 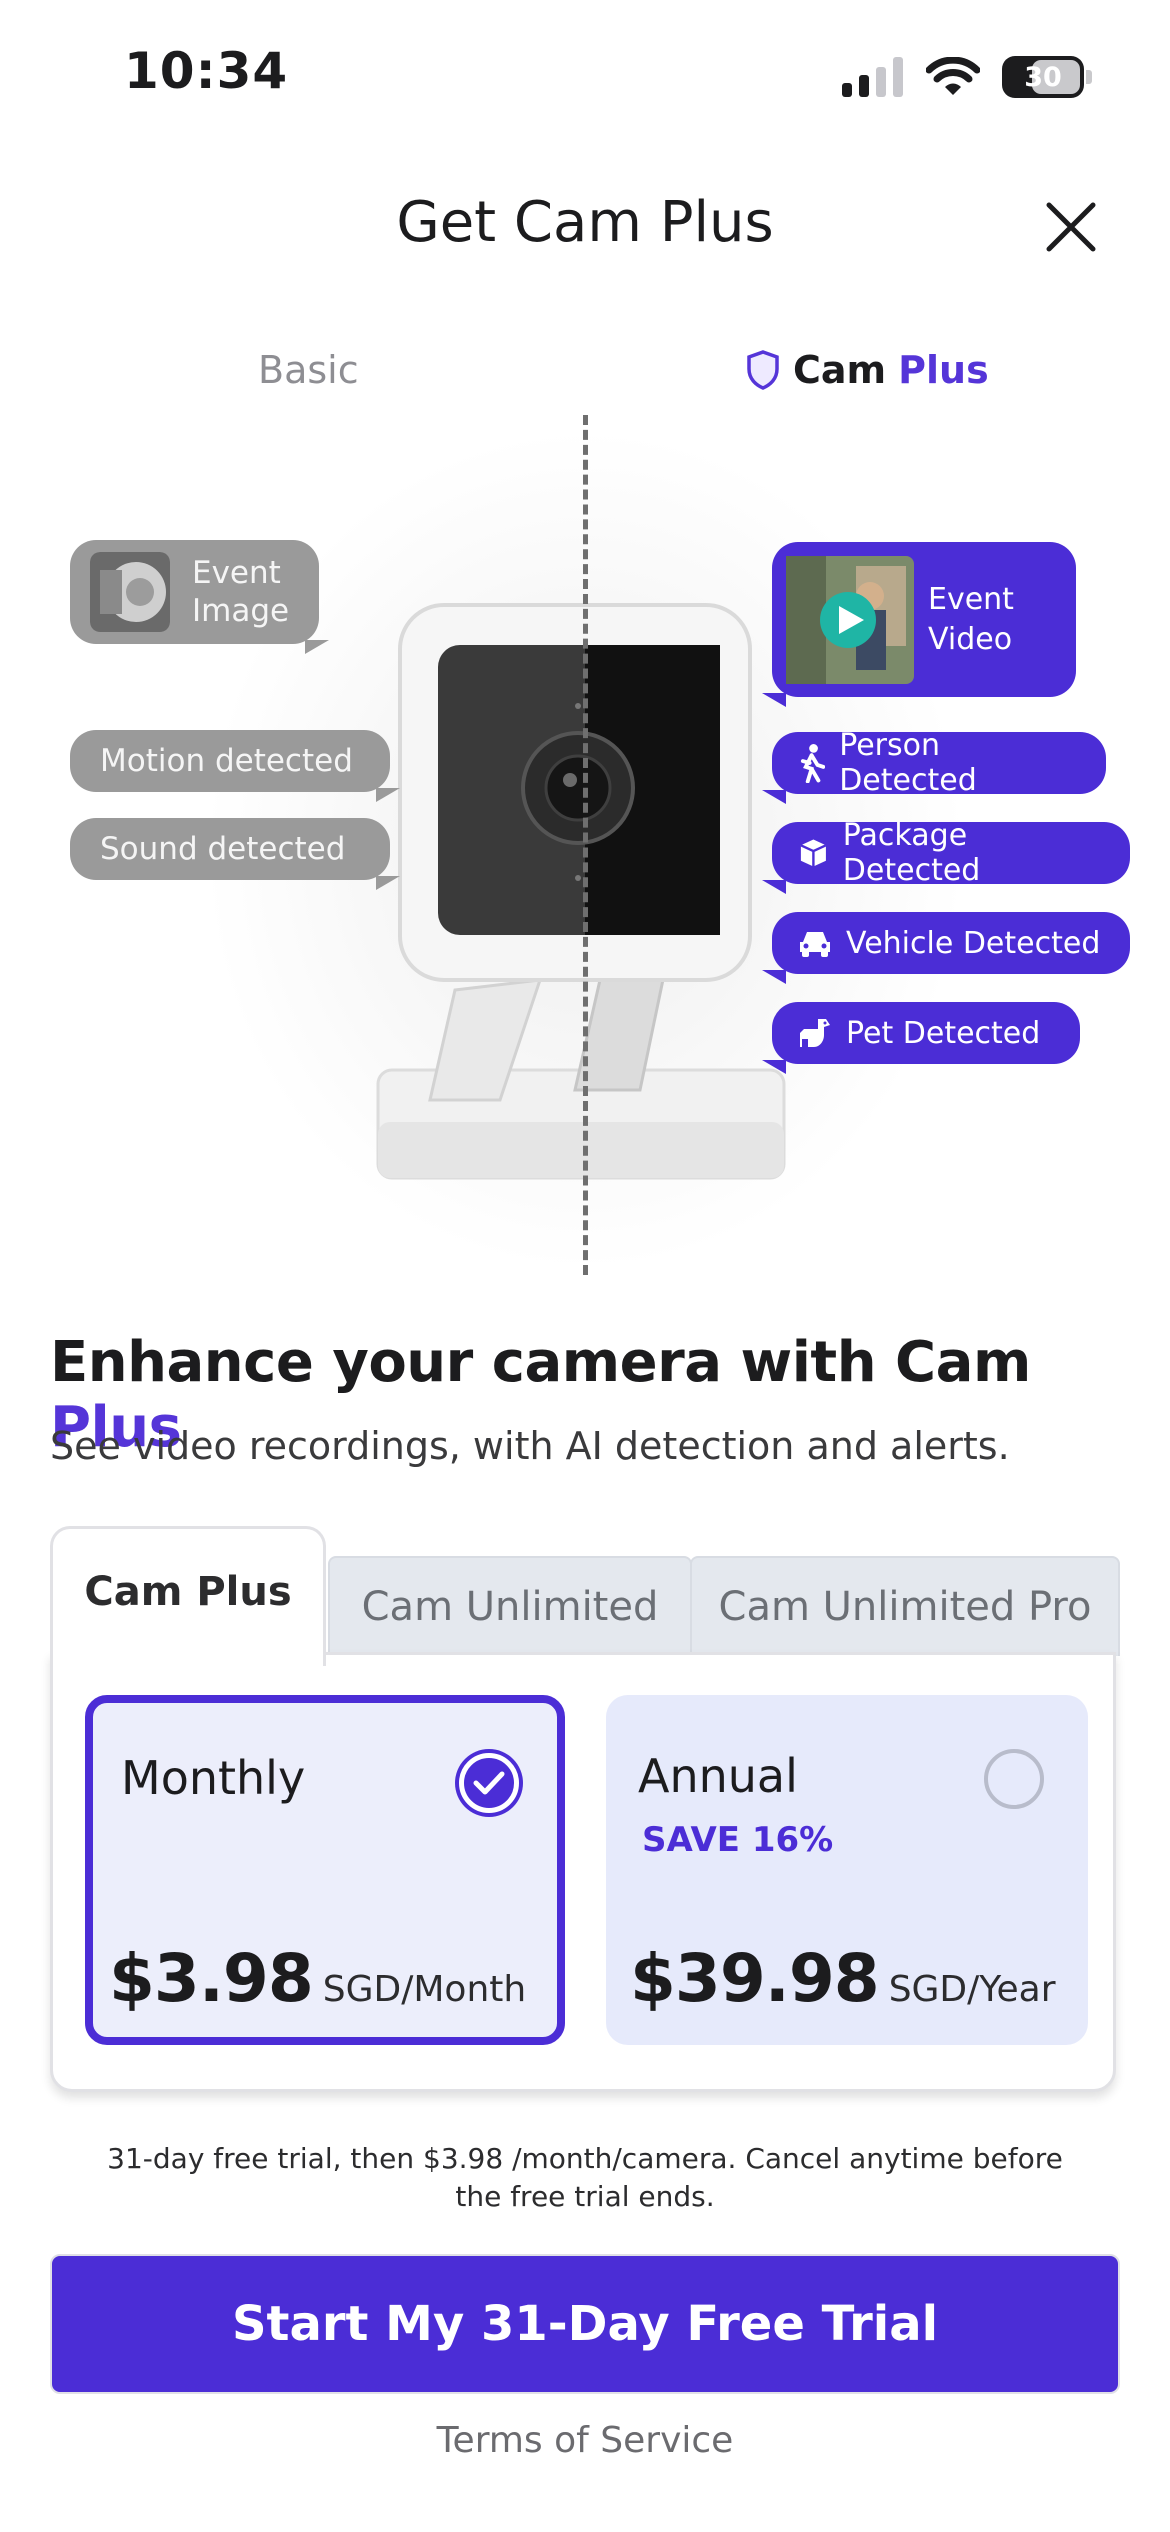 What do you see at coordinates (971, 599) in the screenshot?
I see `event-video-line1: Event` at bounding box center [971, 599].